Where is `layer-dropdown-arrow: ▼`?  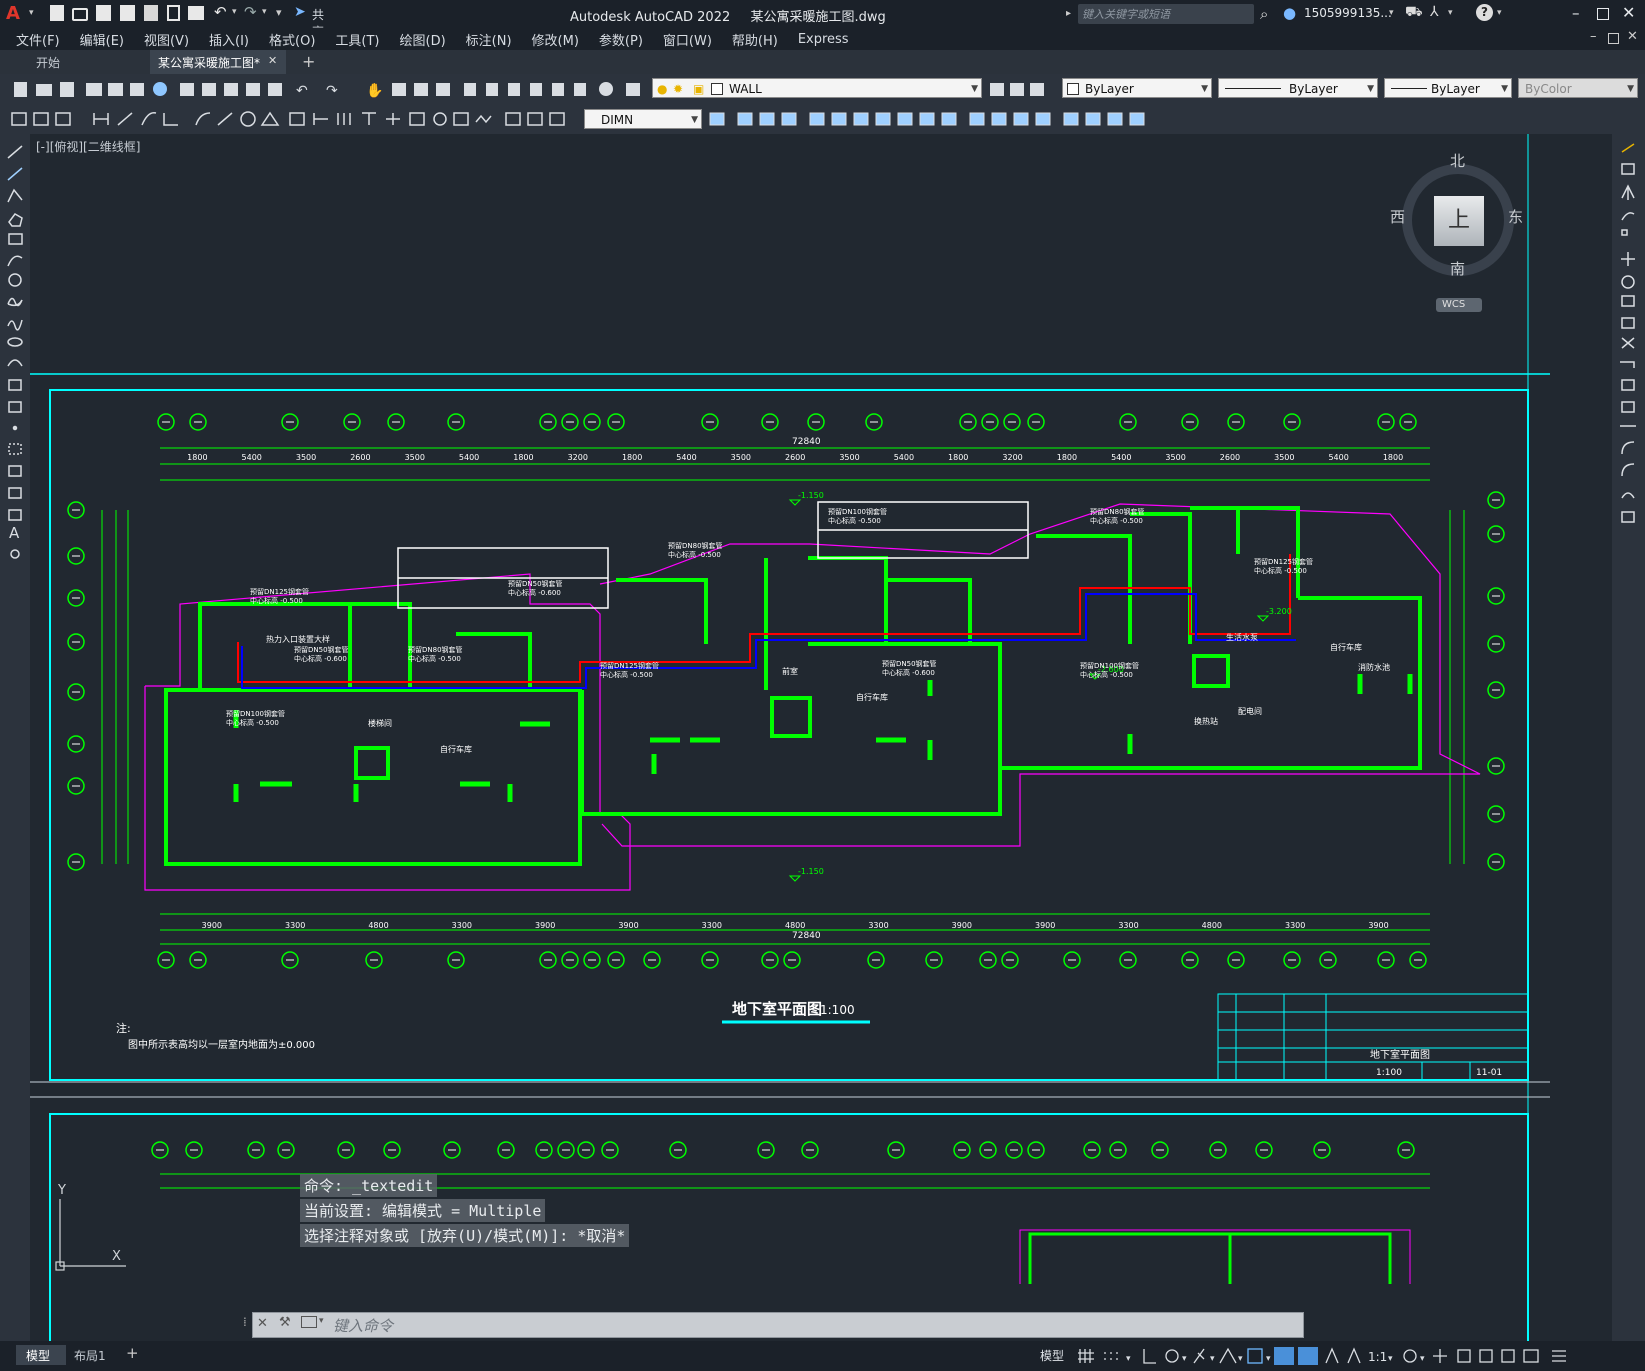 layer-dropdown-arrow: ▼ is located at coordinates (974, 89).